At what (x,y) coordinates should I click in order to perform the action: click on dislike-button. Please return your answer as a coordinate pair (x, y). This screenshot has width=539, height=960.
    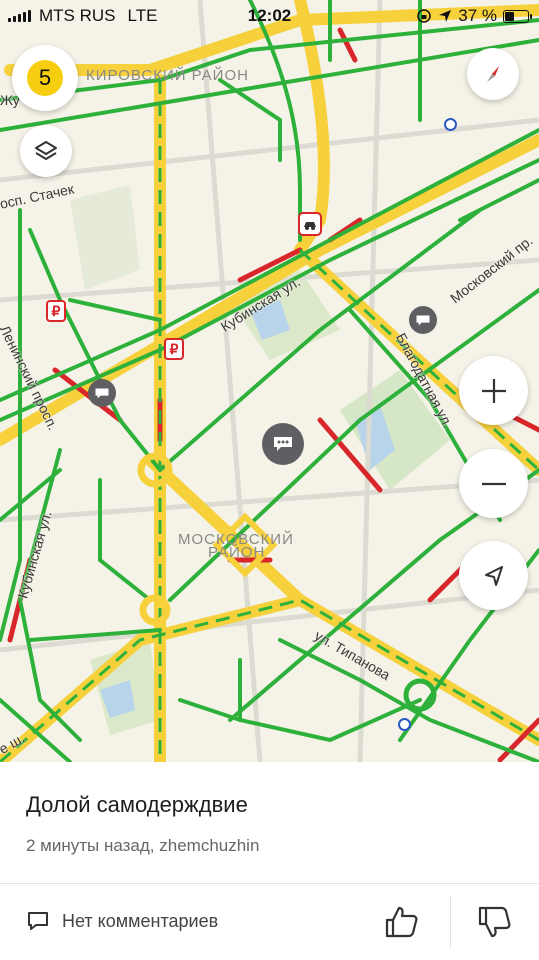
    Looking at the image, I should click on (494, 922).